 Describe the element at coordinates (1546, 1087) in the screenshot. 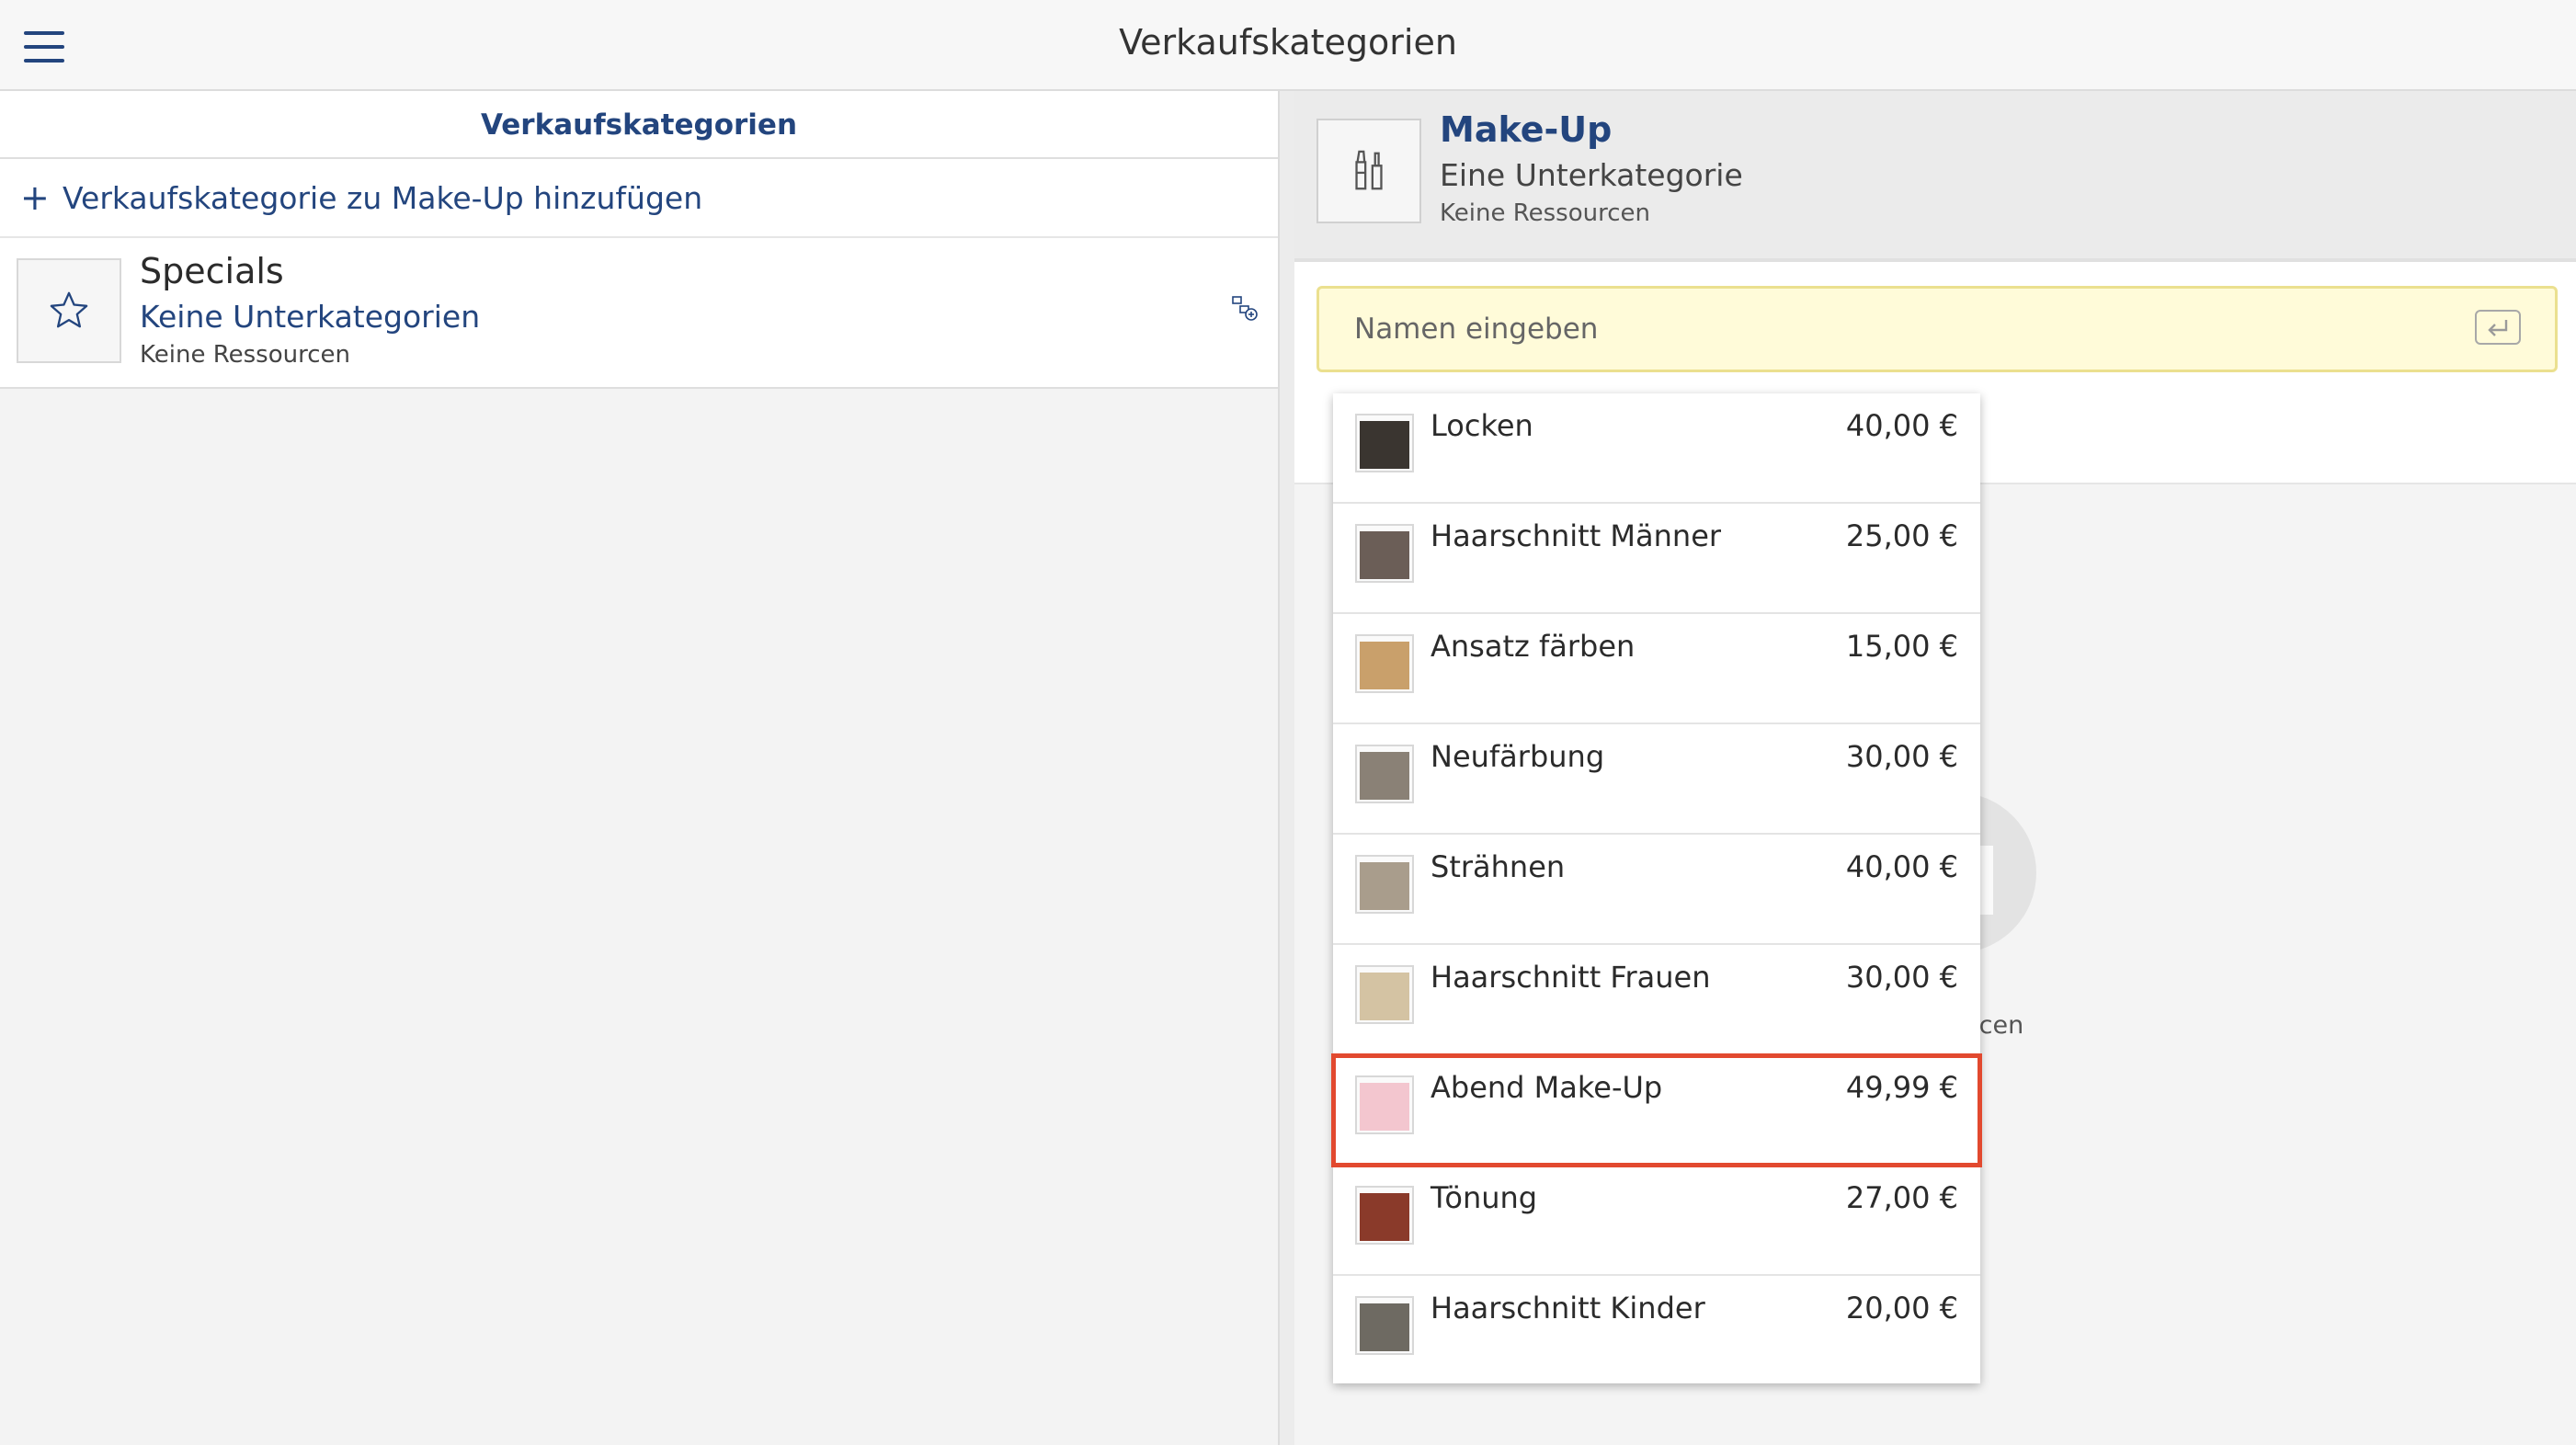

I see `item-name: Abend Make-Up` at that location.